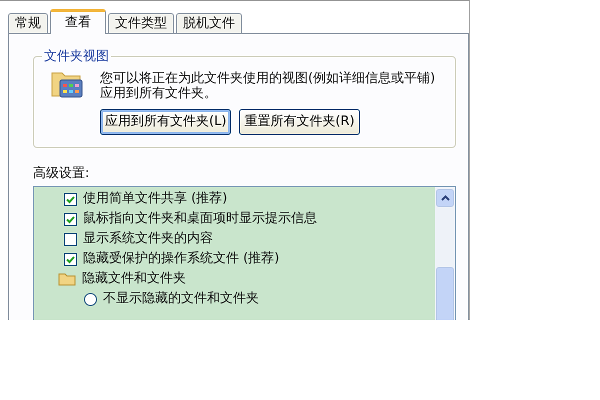 The height and width of the screenshot is (400, 600). I want to click on radio-button, so click(90, 299).